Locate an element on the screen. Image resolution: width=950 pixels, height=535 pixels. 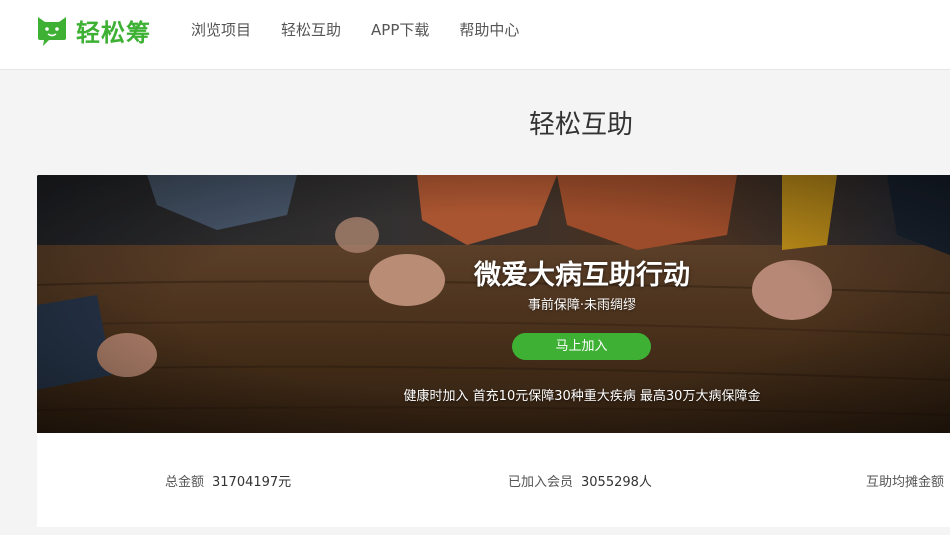
nav-help-center: 帮助中心 is located at coordinates (489, 30).